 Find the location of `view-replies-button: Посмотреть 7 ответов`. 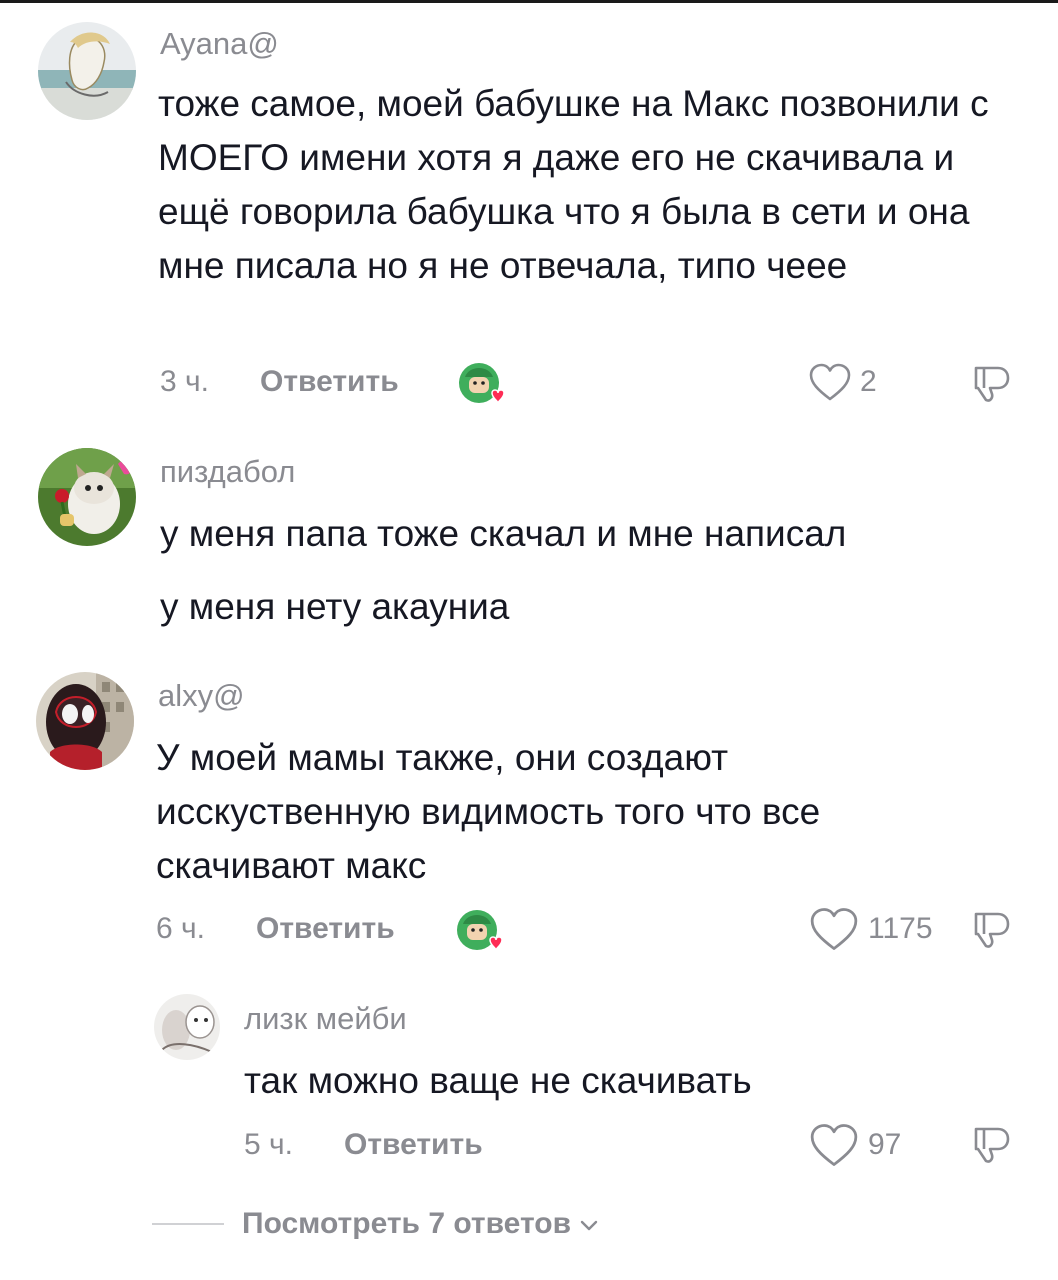

view-replies-button: Посмотреть 7 ответов is located at coordinates (375, 1224).